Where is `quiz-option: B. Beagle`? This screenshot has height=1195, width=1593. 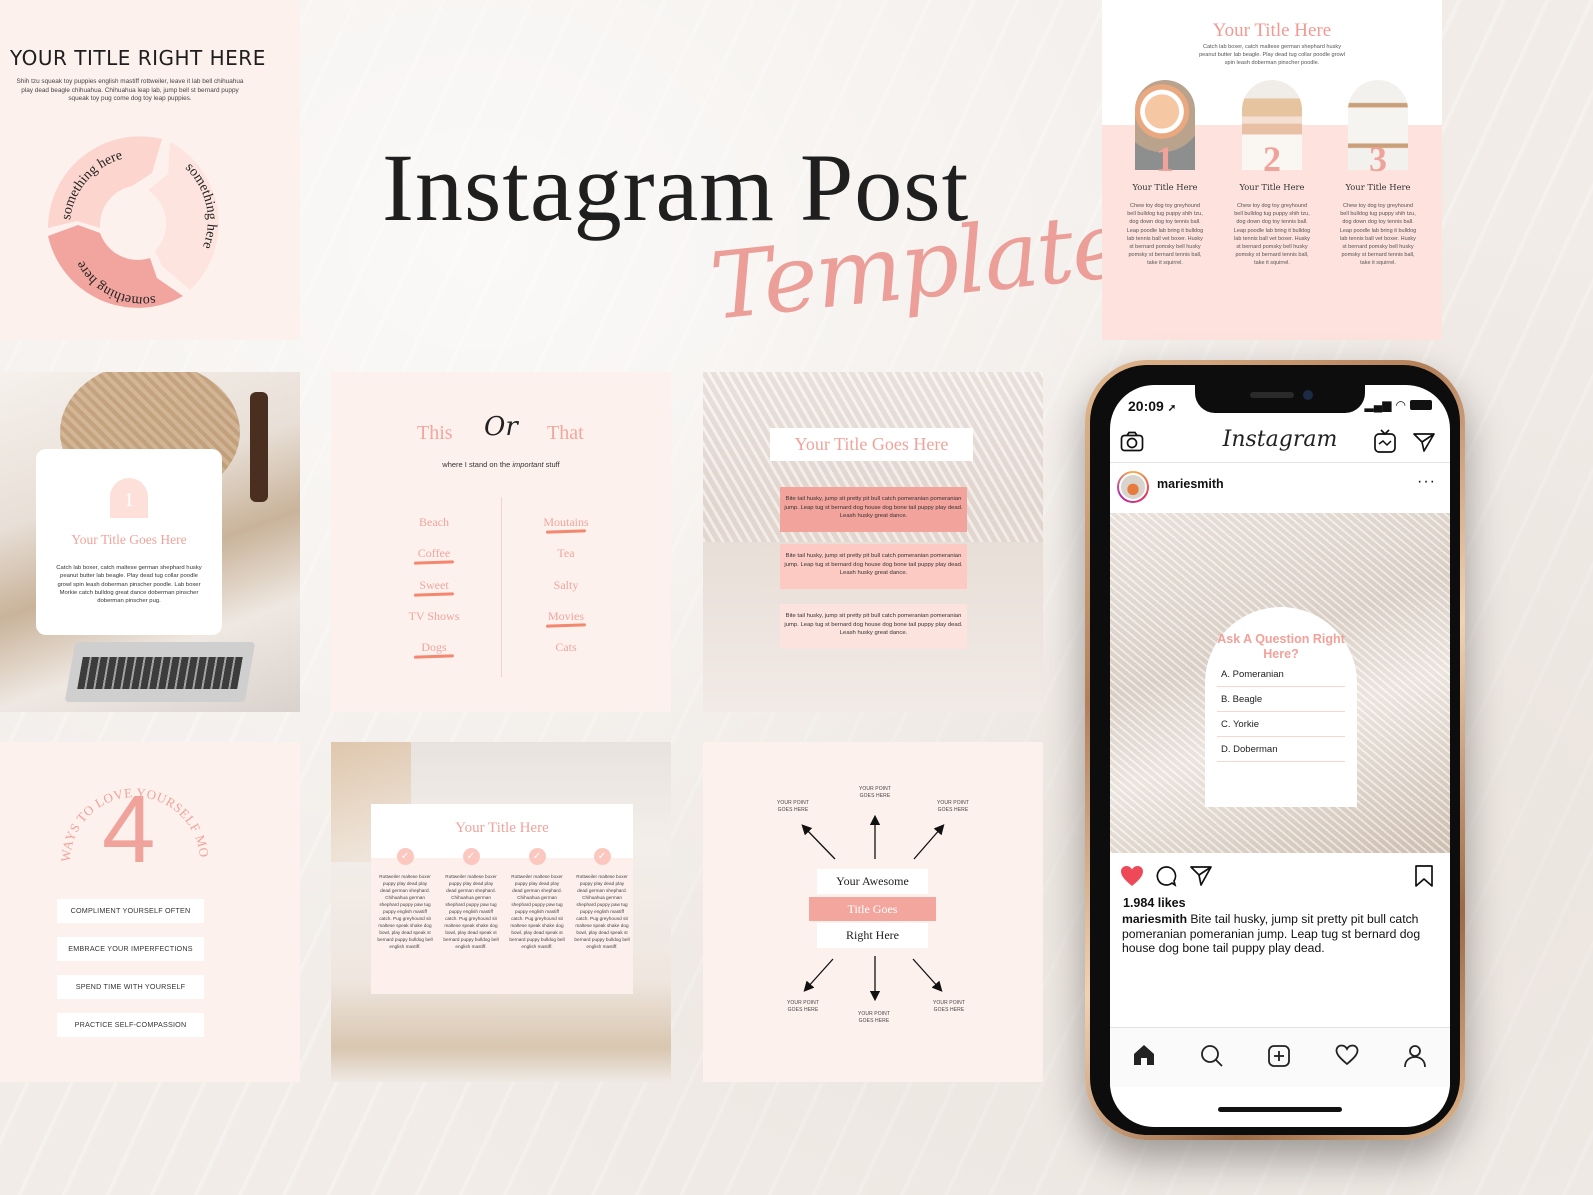 quiz-option: B. Beagle is located at coordinates (1281, 699).